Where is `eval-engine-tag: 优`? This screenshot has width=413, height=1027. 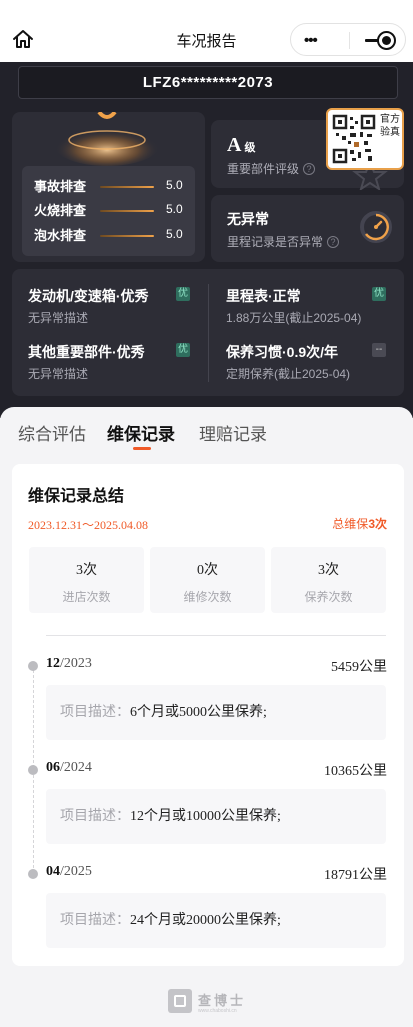 eval-engine-tag: 优 is located at coordinates (183, 294).